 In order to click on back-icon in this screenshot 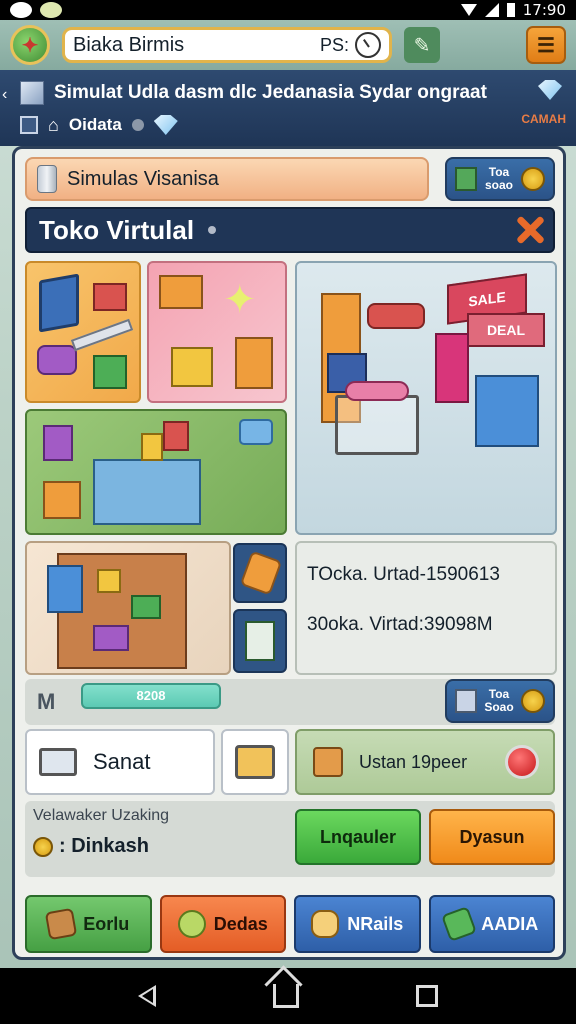, I will do `click(147, 996)`.